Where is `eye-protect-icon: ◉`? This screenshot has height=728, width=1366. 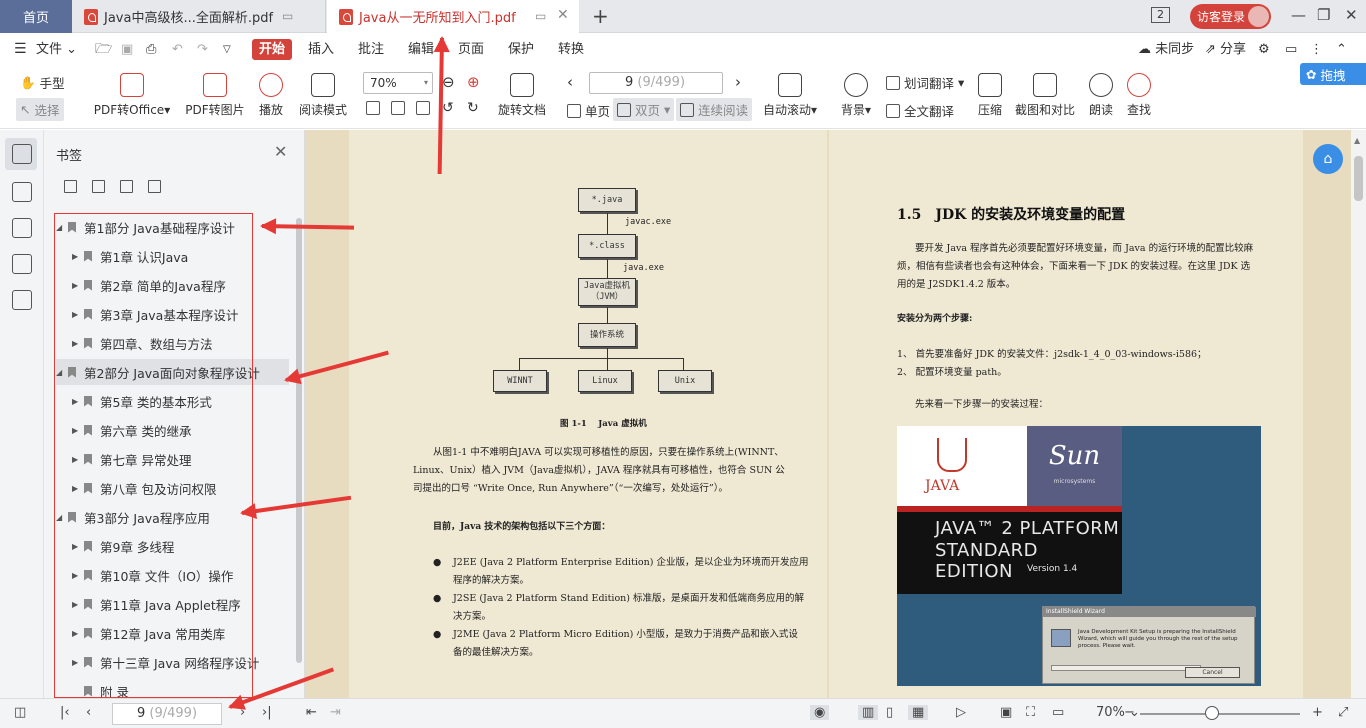
eye-protect-icon: ◉ is located at coordinates (820, 712).